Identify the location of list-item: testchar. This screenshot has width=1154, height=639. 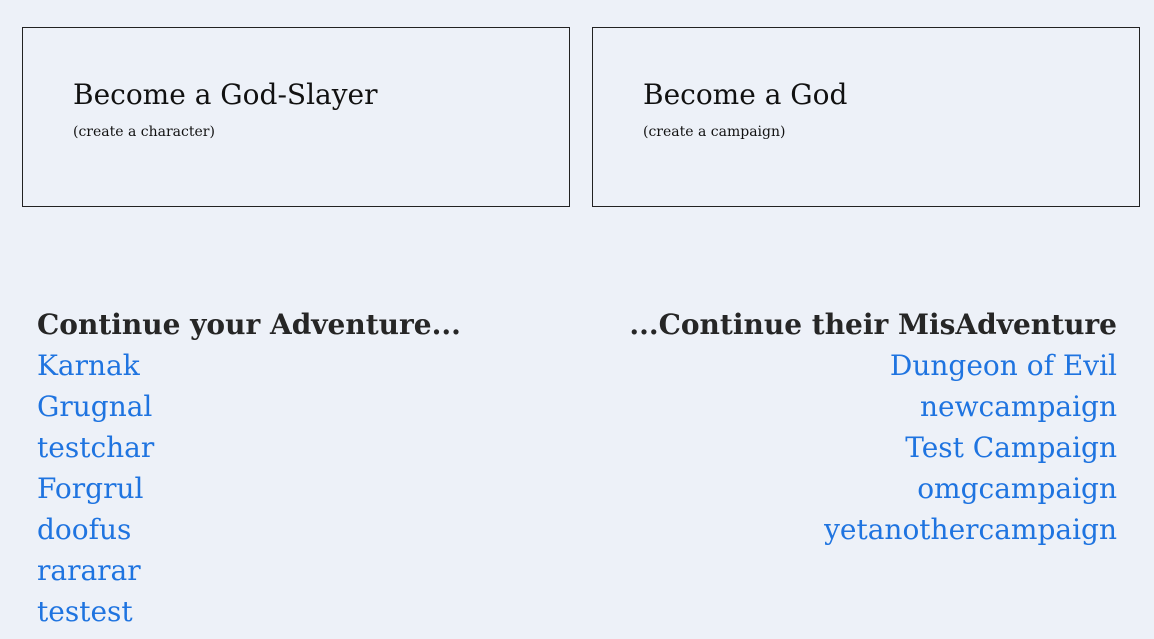
(307, 447).